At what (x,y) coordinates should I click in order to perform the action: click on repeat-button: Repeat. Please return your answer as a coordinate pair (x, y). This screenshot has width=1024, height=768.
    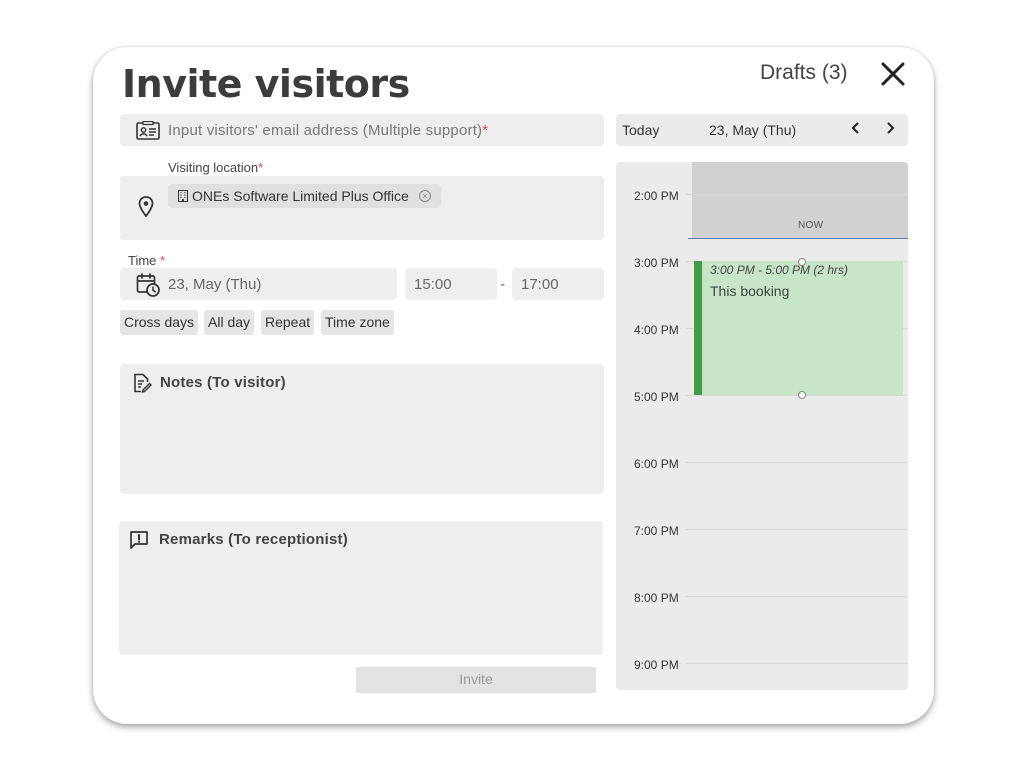
    Looking at the image, I should click on (288, 322).